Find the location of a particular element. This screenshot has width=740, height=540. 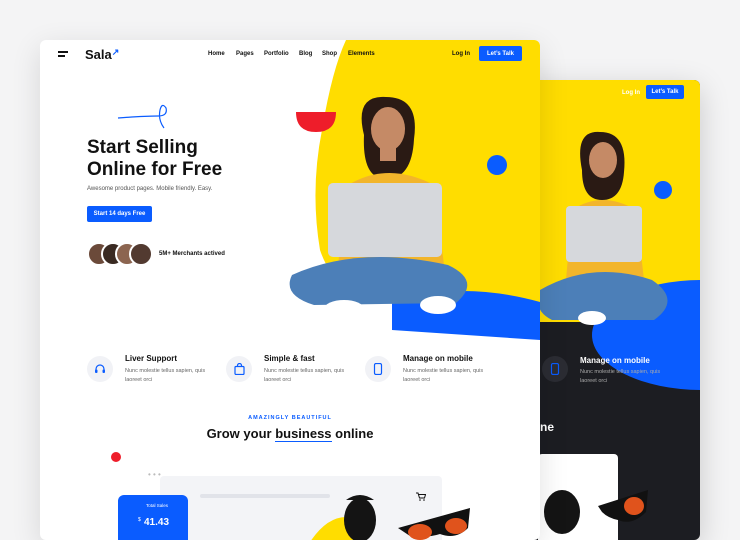

feature-title: Liver Support is located at coordinates (151, 358).